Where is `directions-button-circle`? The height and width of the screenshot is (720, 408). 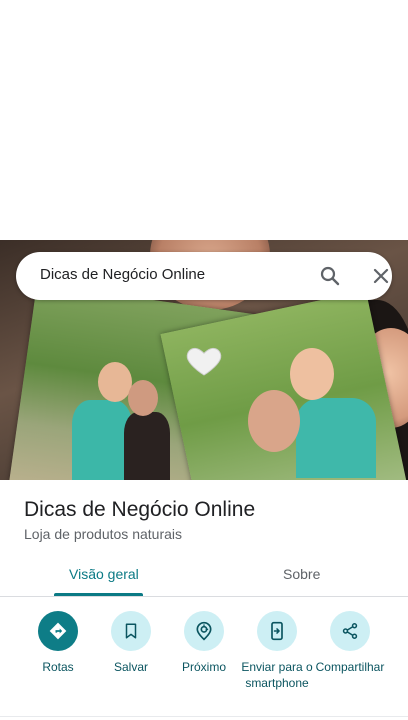 directions-button-circle is located at coordinates (58, 631).